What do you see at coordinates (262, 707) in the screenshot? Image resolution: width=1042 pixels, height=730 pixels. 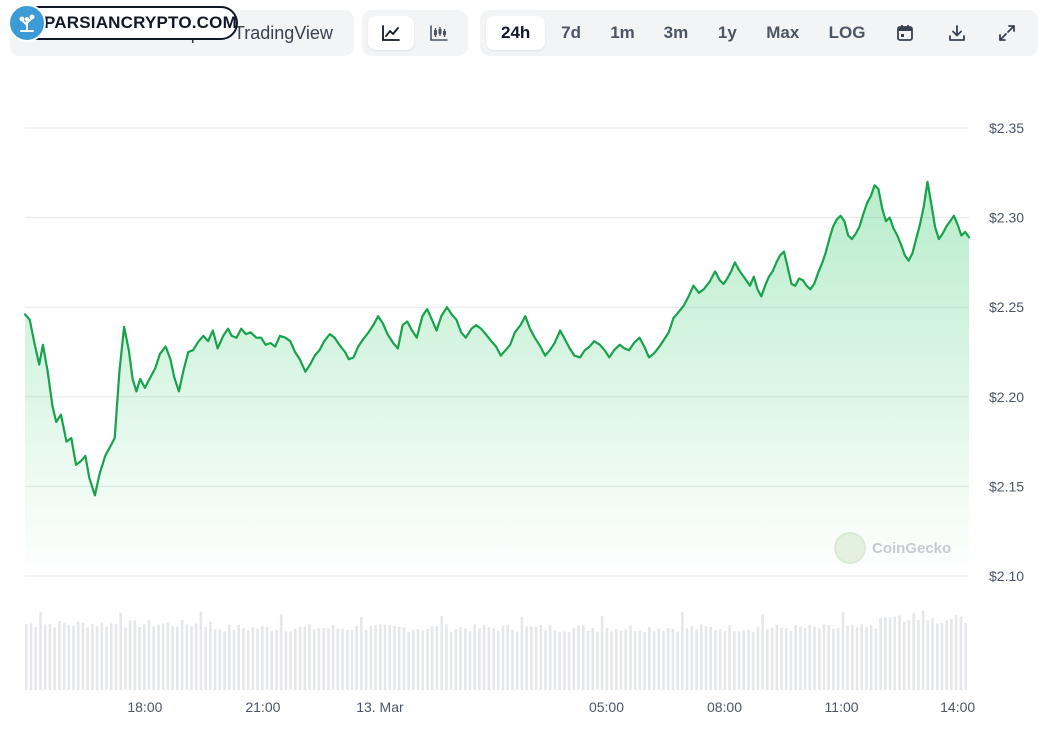 I see `x-tick-label: 21:00` at bounding box center [262, 707].